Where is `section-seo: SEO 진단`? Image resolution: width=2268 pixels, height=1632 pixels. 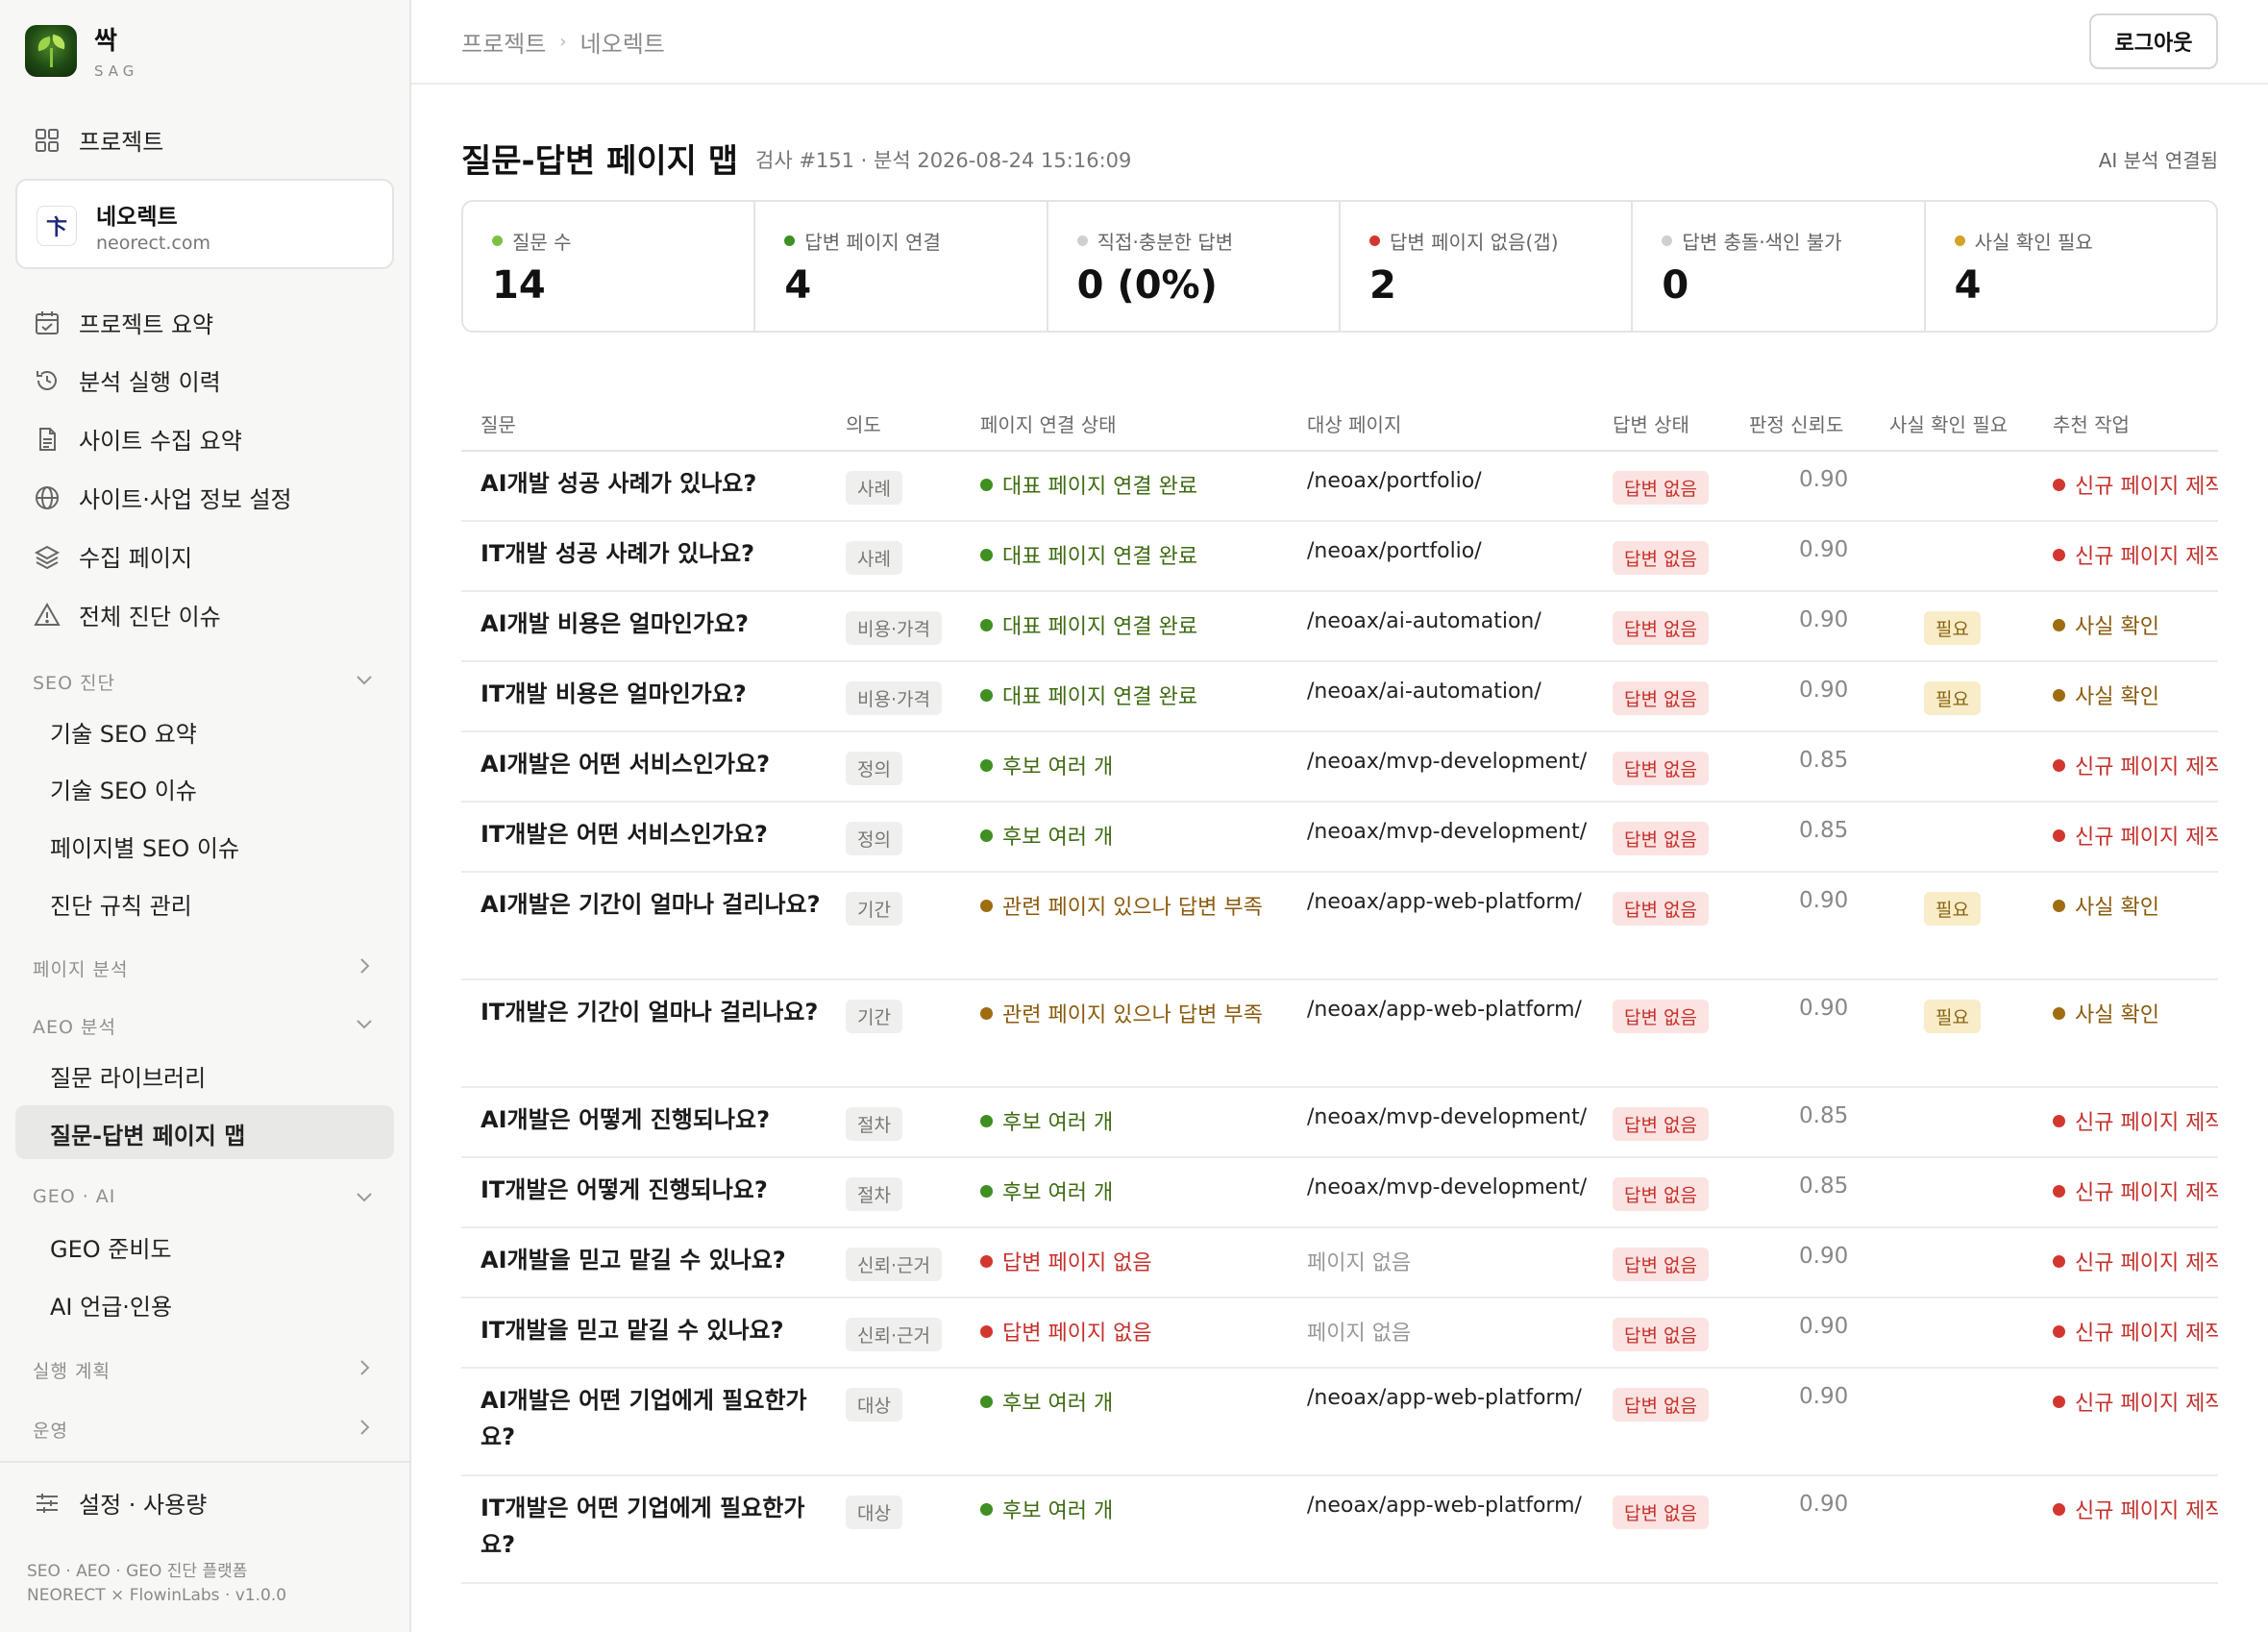
section-seo: SEO 진단 is located at coordinates (74, 682).